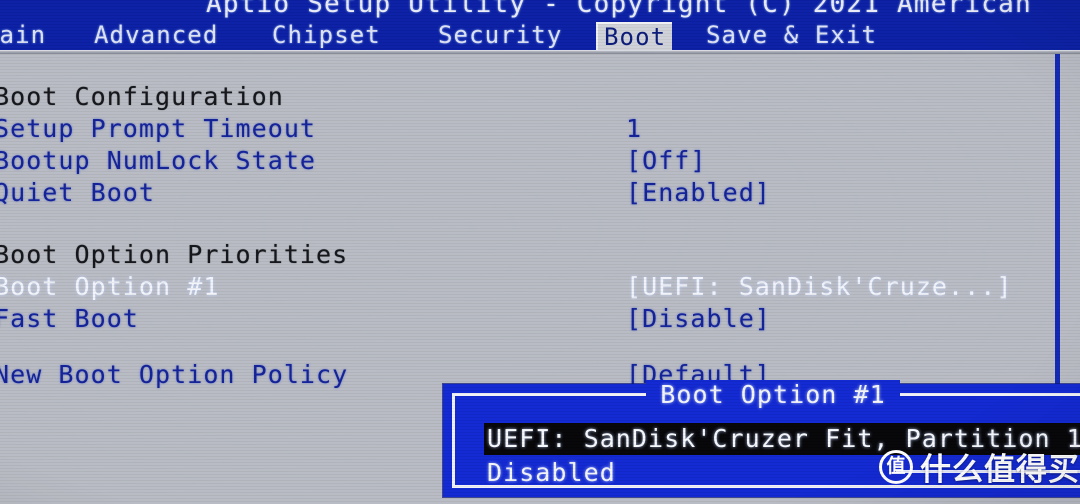 Image resolution: width=1080 pixels, height=504 pixels. I want to click on row-label: Boot Option #1, so click(110, 286).